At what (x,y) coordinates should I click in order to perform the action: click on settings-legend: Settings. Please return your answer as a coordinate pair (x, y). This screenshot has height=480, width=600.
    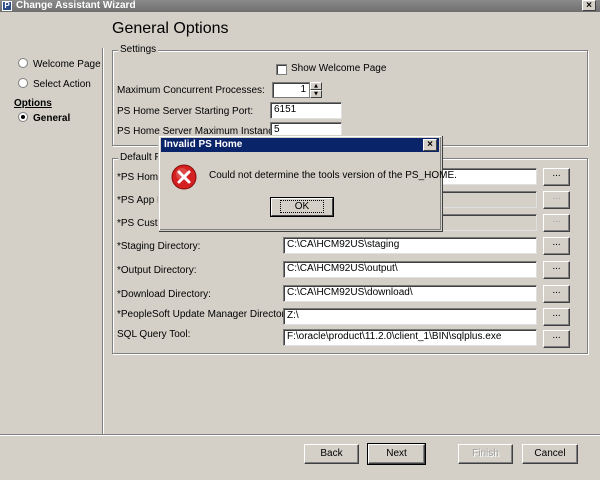
    Looking at the image, I should click on (138, 49).